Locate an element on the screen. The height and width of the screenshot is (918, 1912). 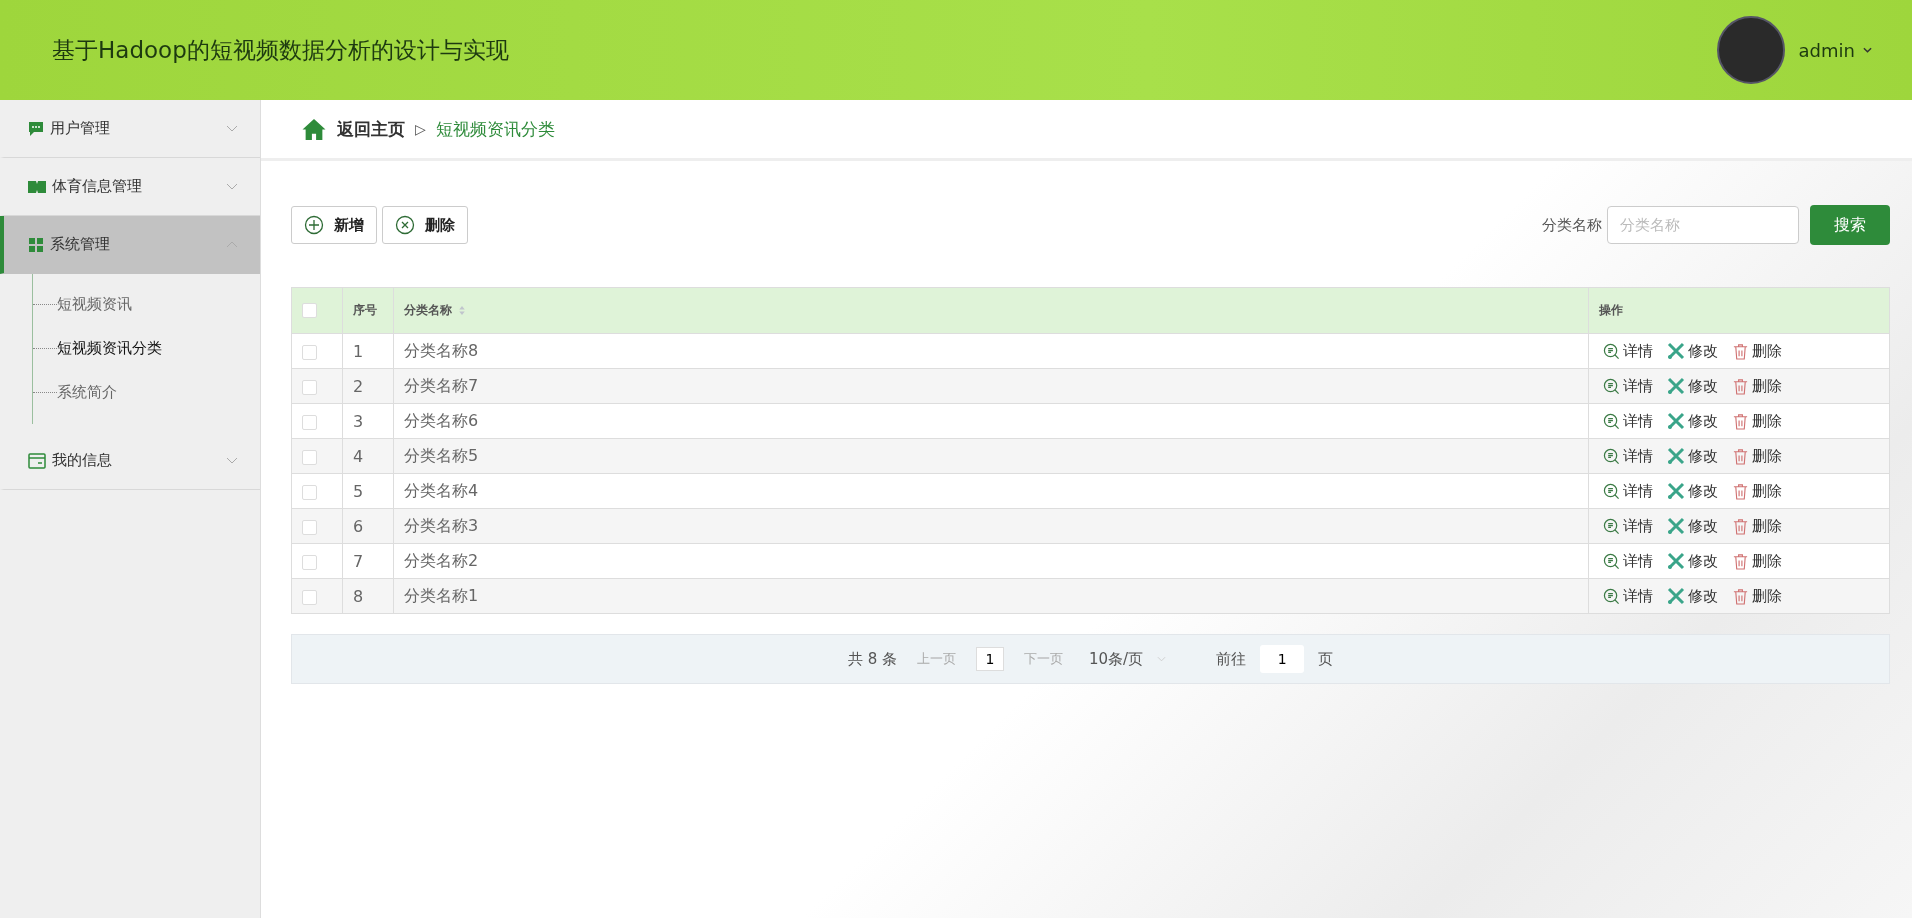
table-cell: 4 is located at coordinates (358, 456).